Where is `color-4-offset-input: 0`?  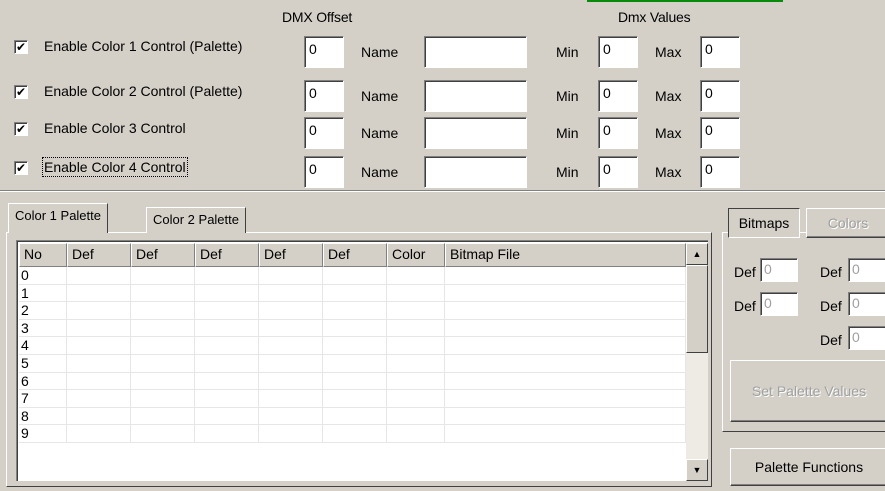 color-4-offset-input: 0 is located at coordinates (324, 172).